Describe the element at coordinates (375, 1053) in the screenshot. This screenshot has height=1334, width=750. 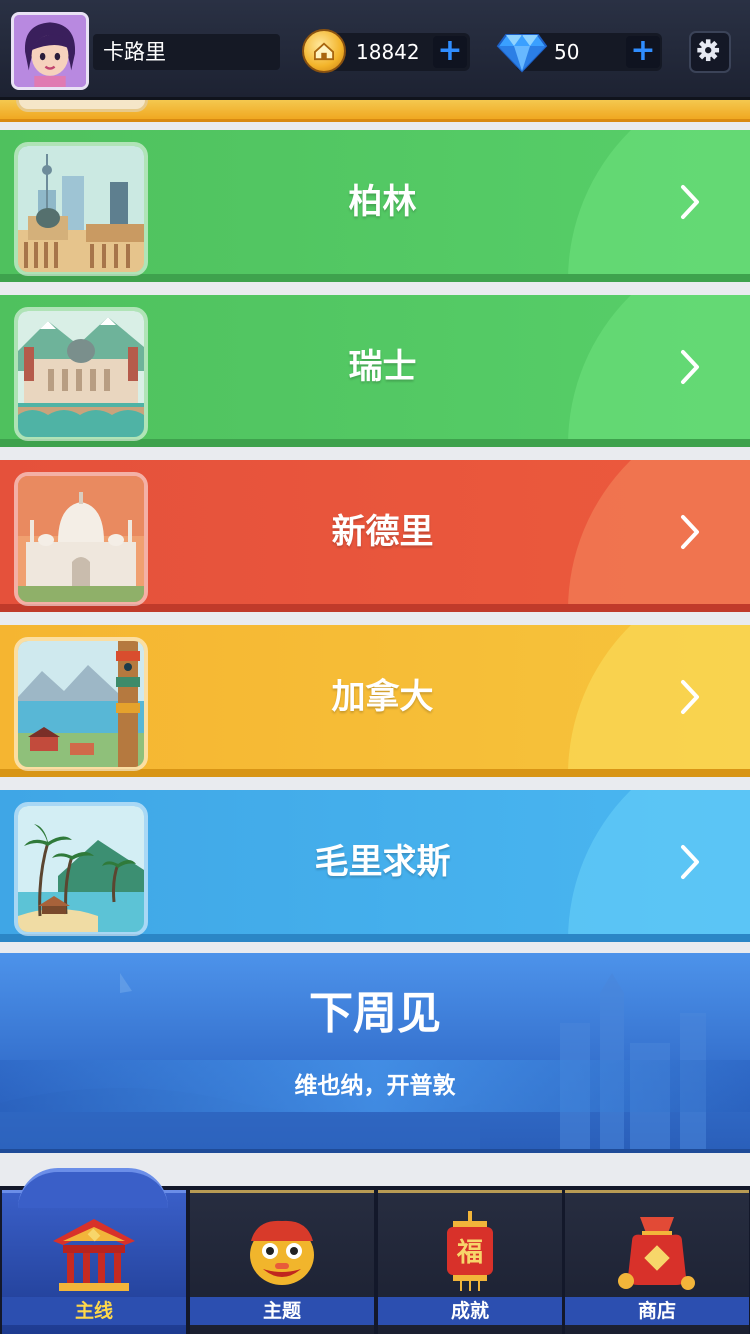
I see `coming-soon-banner: 下周见 维也纳，开普敦` at that location.